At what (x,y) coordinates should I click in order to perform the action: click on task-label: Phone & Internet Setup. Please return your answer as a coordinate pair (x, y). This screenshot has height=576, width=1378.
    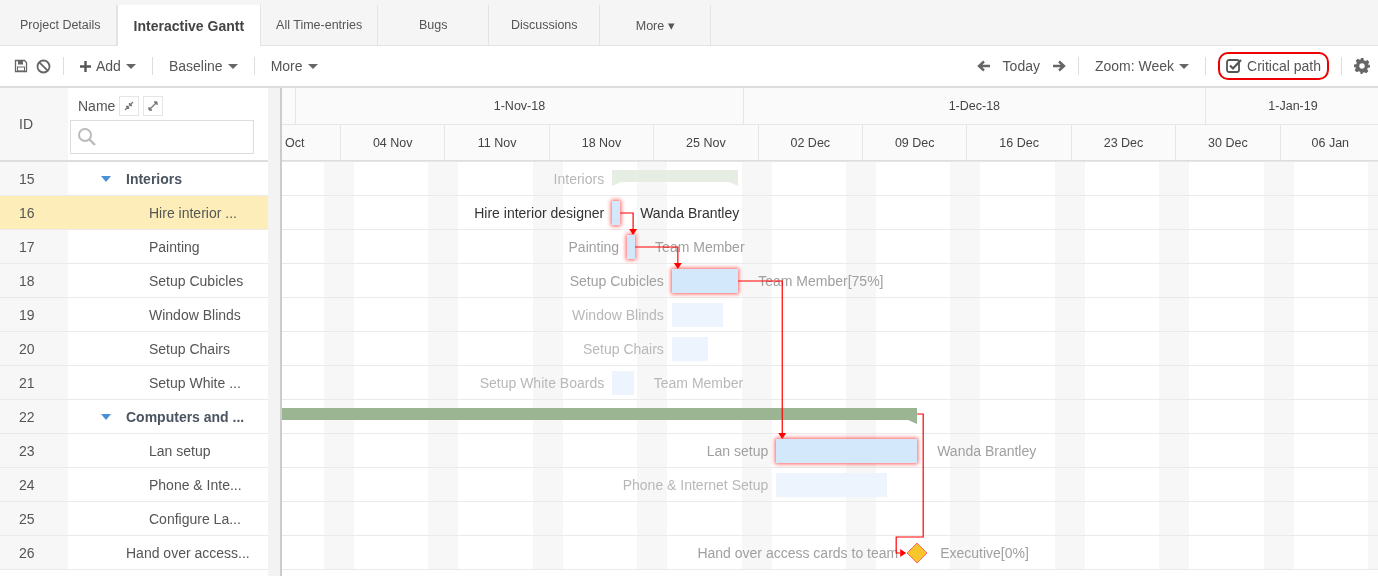
    Looking at the image, I should click on (695, 485).